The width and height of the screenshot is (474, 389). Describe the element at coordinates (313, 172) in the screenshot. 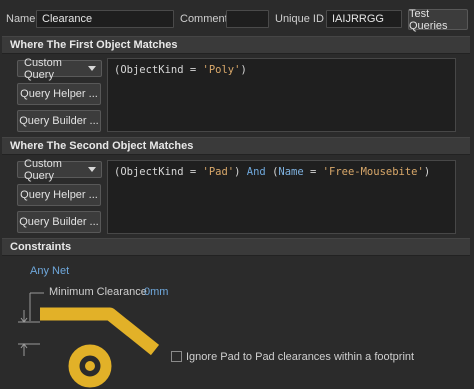

I see `query-text: =` at that location.